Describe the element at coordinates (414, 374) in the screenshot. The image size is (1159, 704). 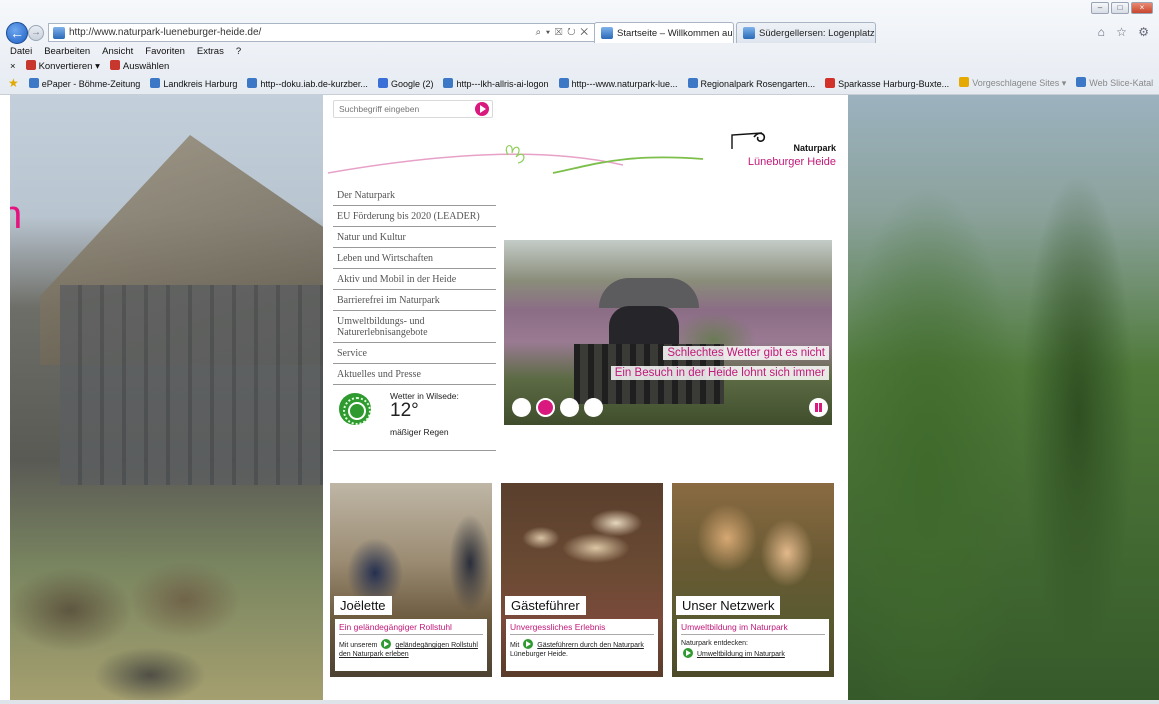
I see `nav-item-aktuelles-und-presse: Aktuelles und Presse` at that location.